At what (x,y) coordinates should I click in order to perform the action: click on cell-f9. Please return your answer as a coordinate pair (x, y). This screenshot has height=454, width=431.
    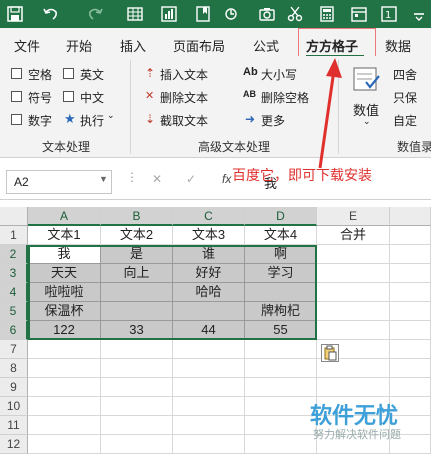
    Looking at the image, I should click on (410, 387).